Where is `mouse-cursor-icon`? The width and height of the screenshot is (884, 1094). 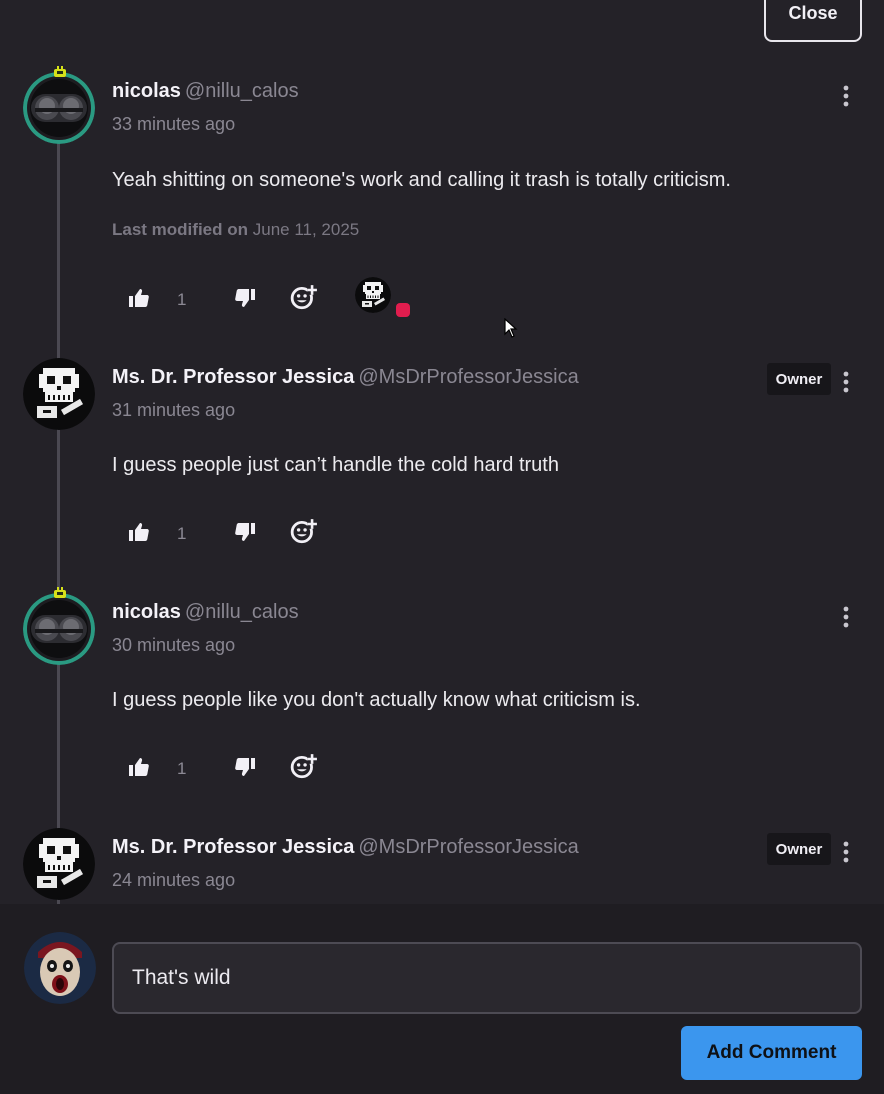 mouse-cursor-icon is located at coordinates (511, 328).